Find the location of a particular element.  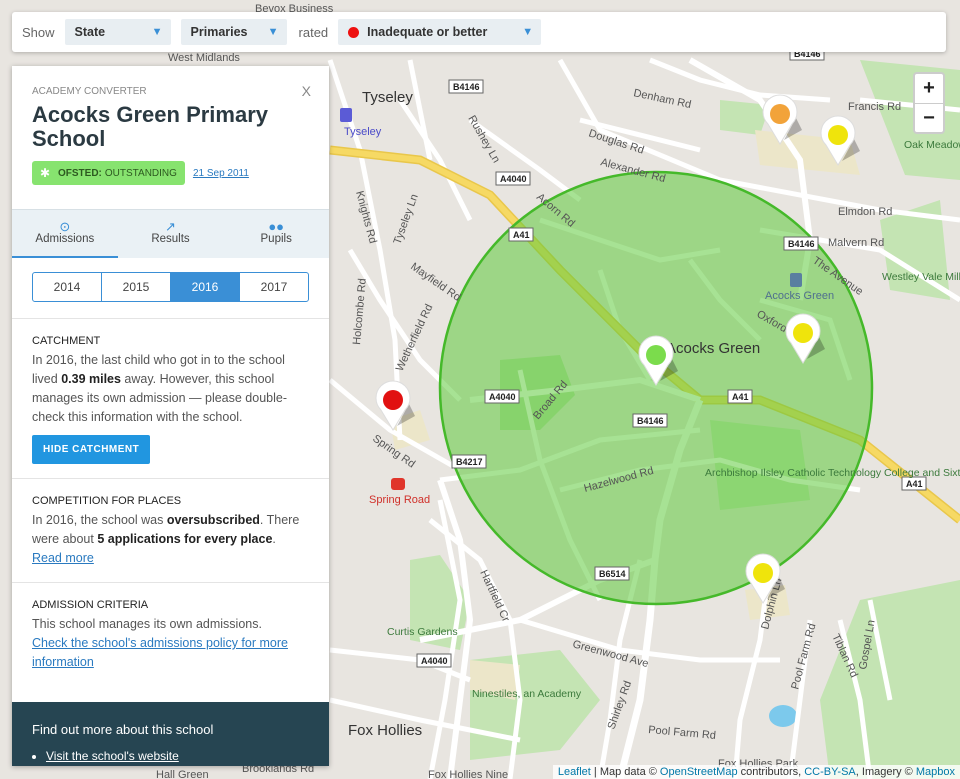

tab-admissions: ⊙ Admissions is located at coordinates (65, 234).